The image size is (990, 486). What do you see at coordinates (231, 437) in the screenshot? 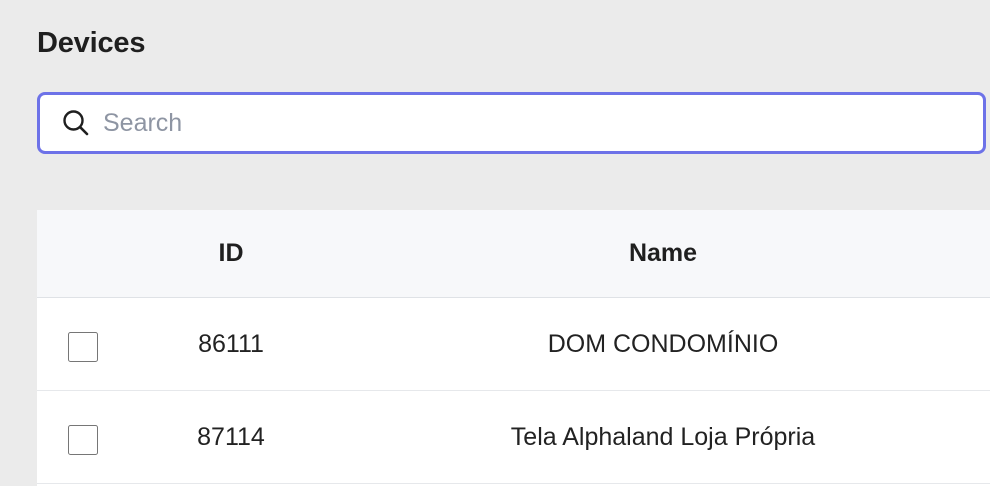
I see `device-id-cell: 87114` at bounding box center [231, 437].